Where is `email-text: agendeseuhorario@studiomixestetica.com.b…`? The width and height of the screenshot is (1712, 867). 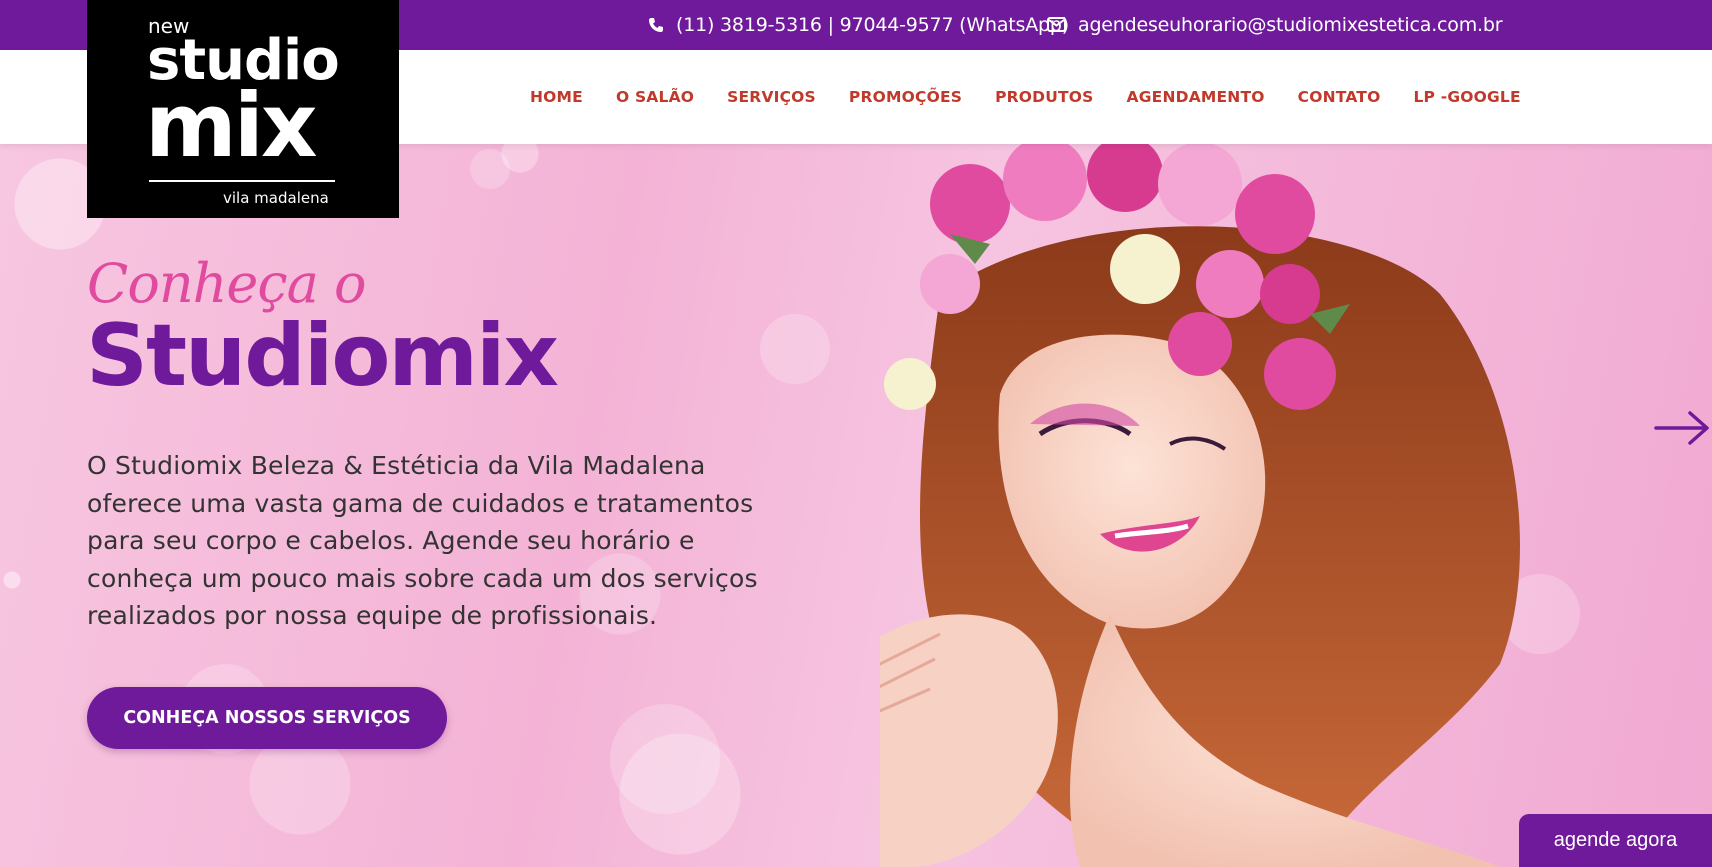 email-text: agendeseuhorario@studiomixestetica.com.b… is located at coordinates (1290, 25).